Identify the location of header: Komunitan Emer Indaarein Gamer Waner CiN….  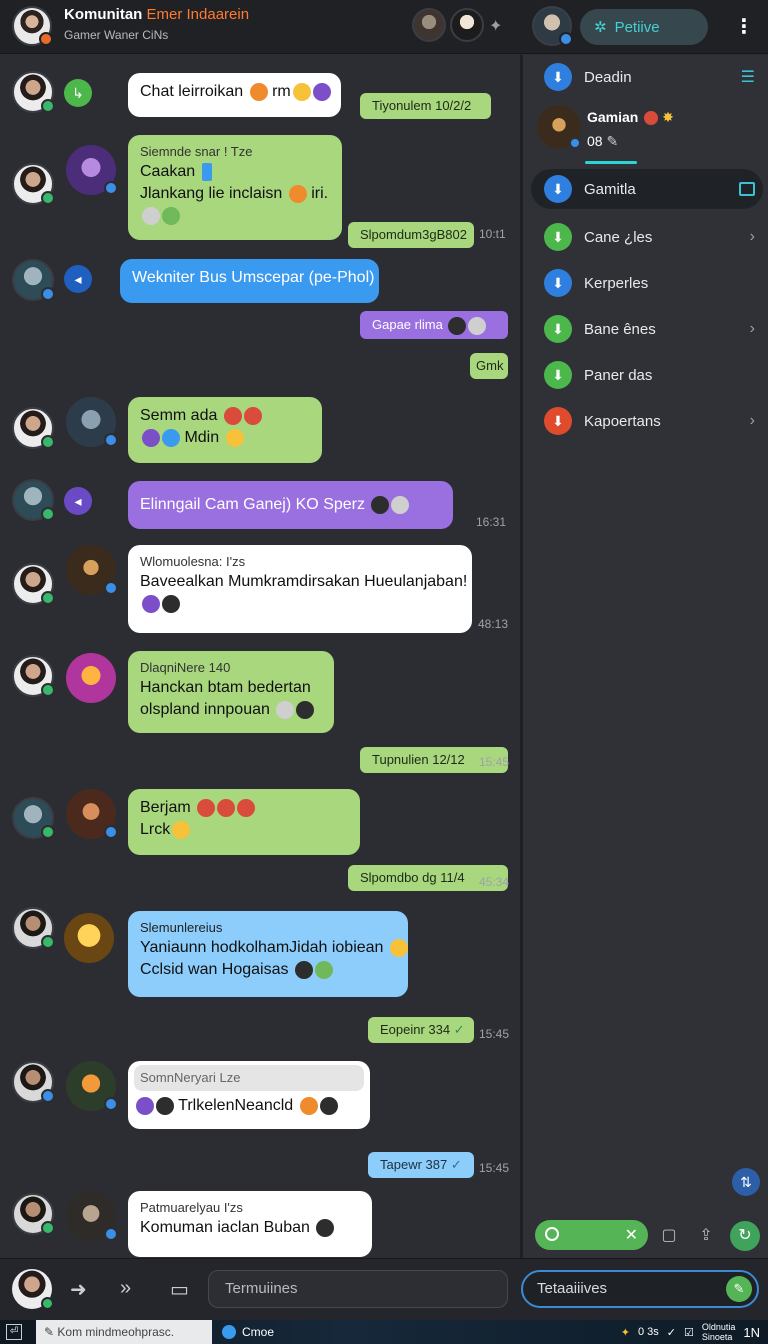
(384, 27).